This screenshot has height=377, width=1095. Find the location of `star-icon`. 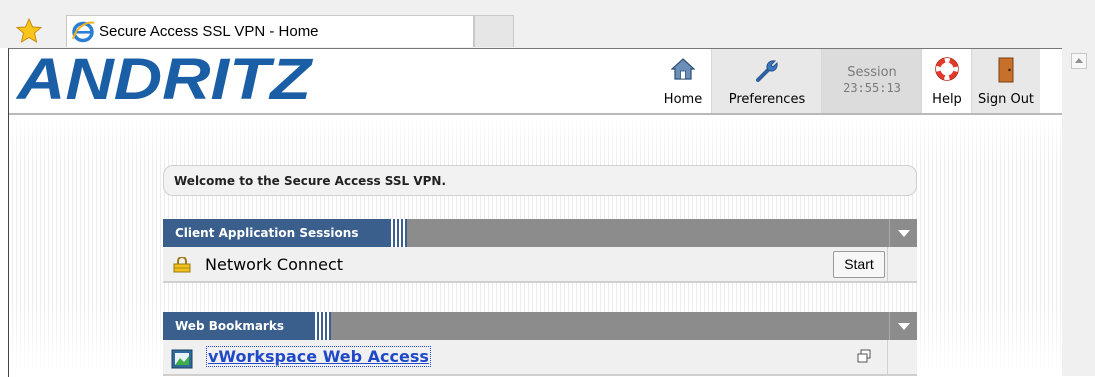

star-icon is located at coordinates (29, 31).